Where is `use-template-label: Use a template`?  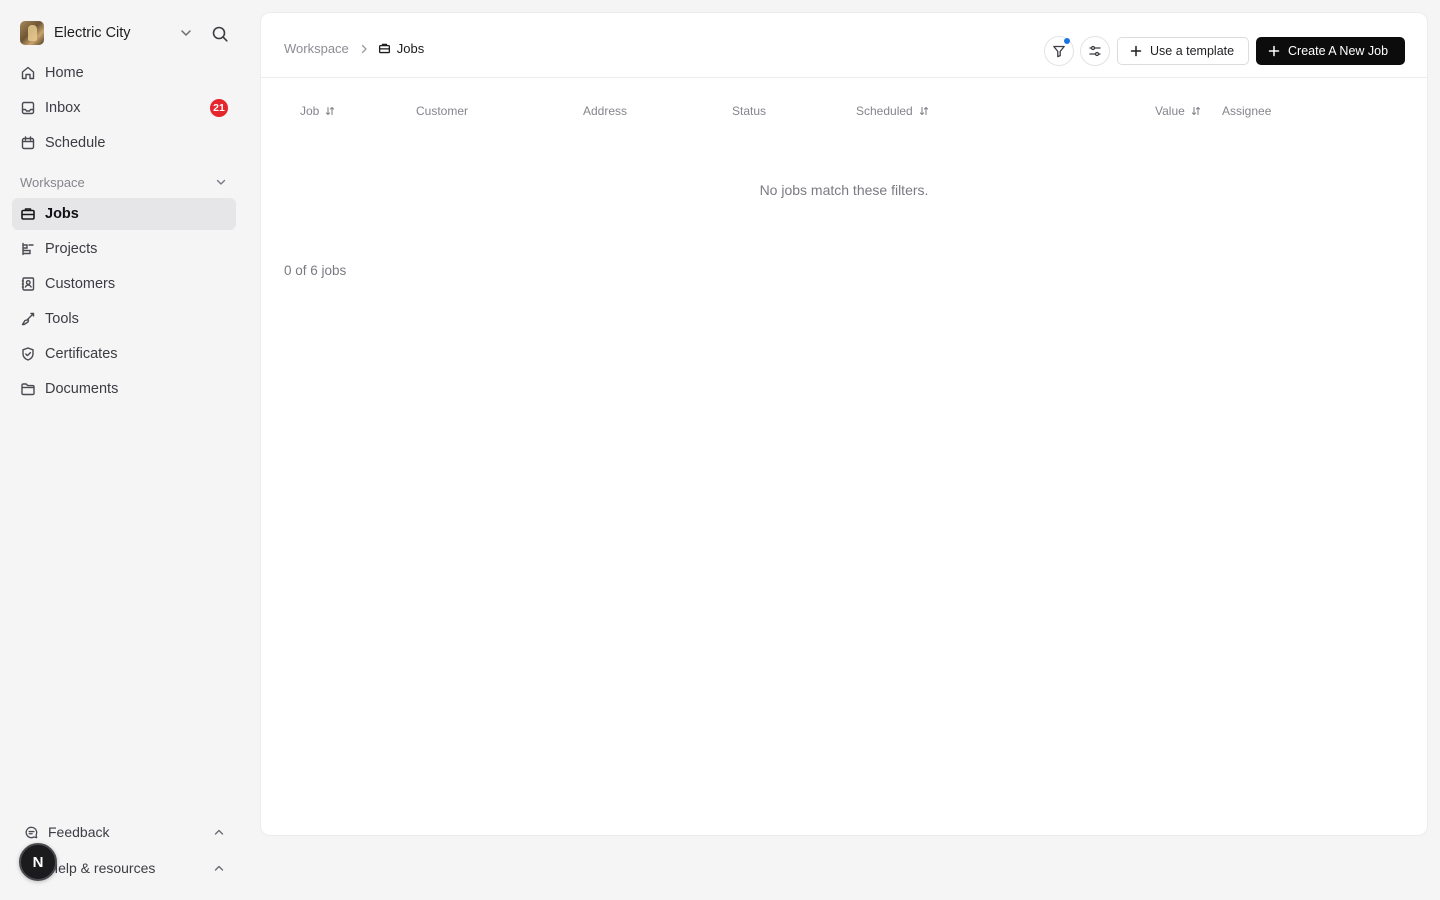
use-template-label: Use a template is located at coordinates (1192, 51).